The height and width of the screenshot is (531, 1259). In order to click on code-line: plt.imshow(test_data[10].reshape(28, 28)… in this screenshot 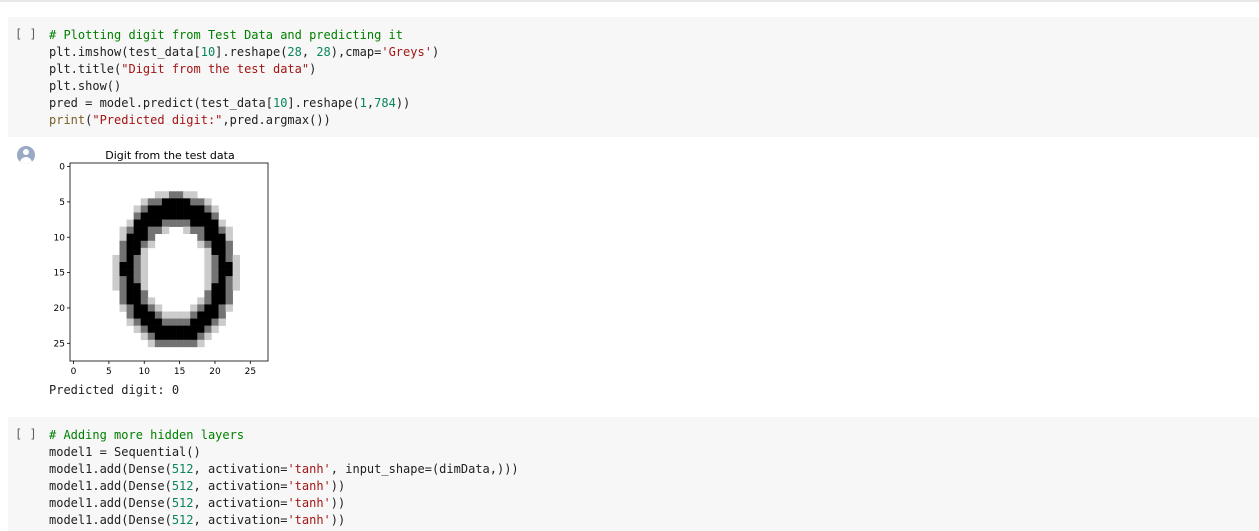, I will do `click(244, 52)`.